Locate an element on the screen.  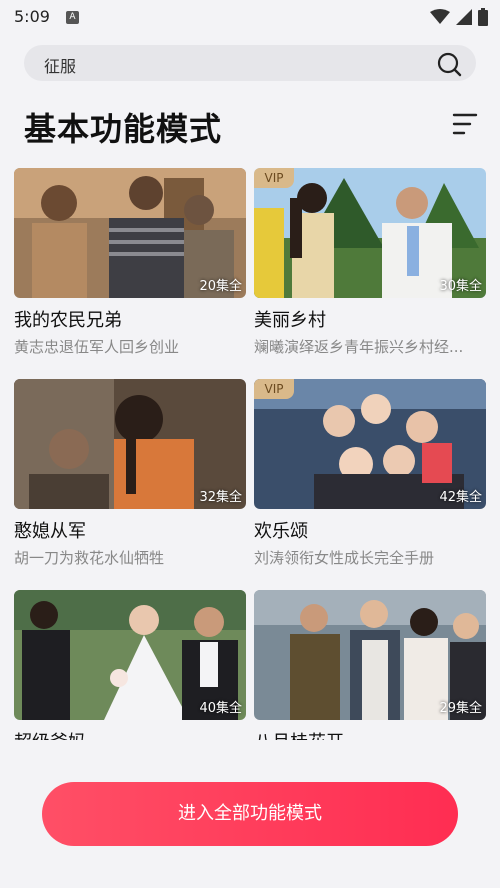
drama-card: 32集全 憨媳从军 胡一刀为救花水仙牺牲 is located at coordinates (130, 473).